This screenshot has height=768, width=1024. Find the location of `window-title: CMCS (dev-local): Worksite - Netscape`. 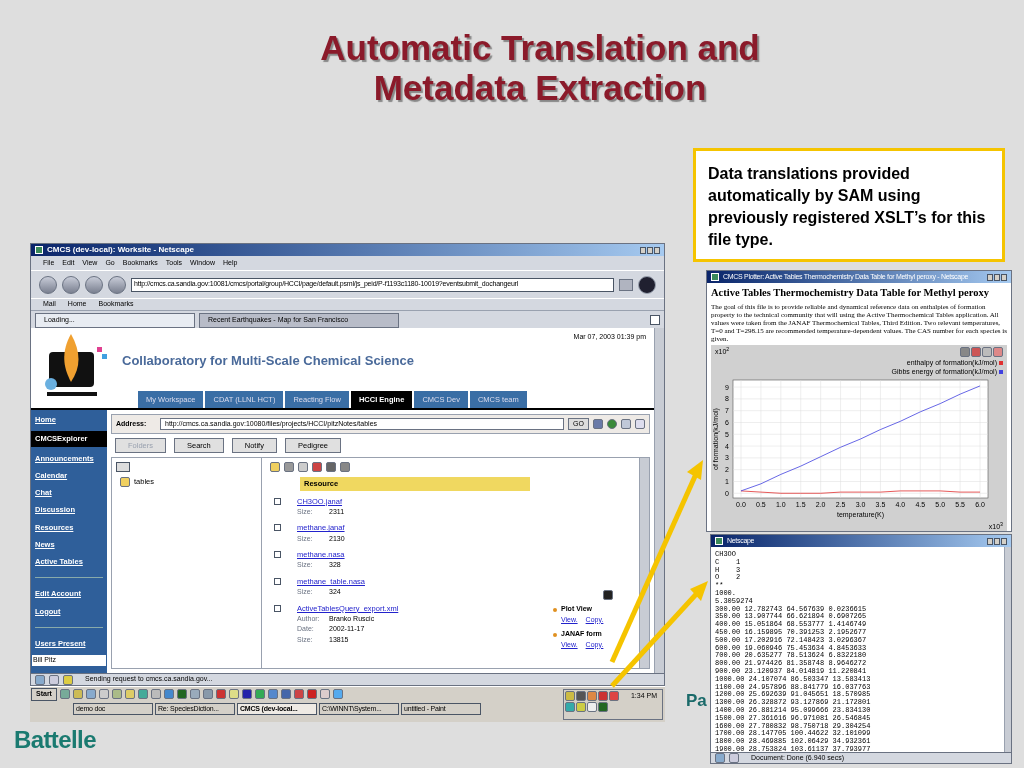

window-title: CMCS (dev-local): Worksite - Netscape is located at coordinates (121, 250).